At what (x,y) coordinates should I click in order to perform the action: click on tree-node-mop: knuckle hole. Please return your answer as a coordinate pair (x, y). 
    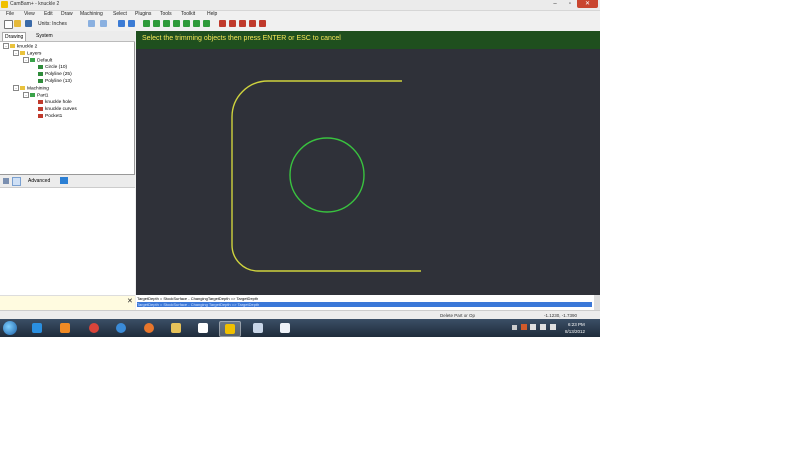
    Looking at the image, I should click on (55, 102).